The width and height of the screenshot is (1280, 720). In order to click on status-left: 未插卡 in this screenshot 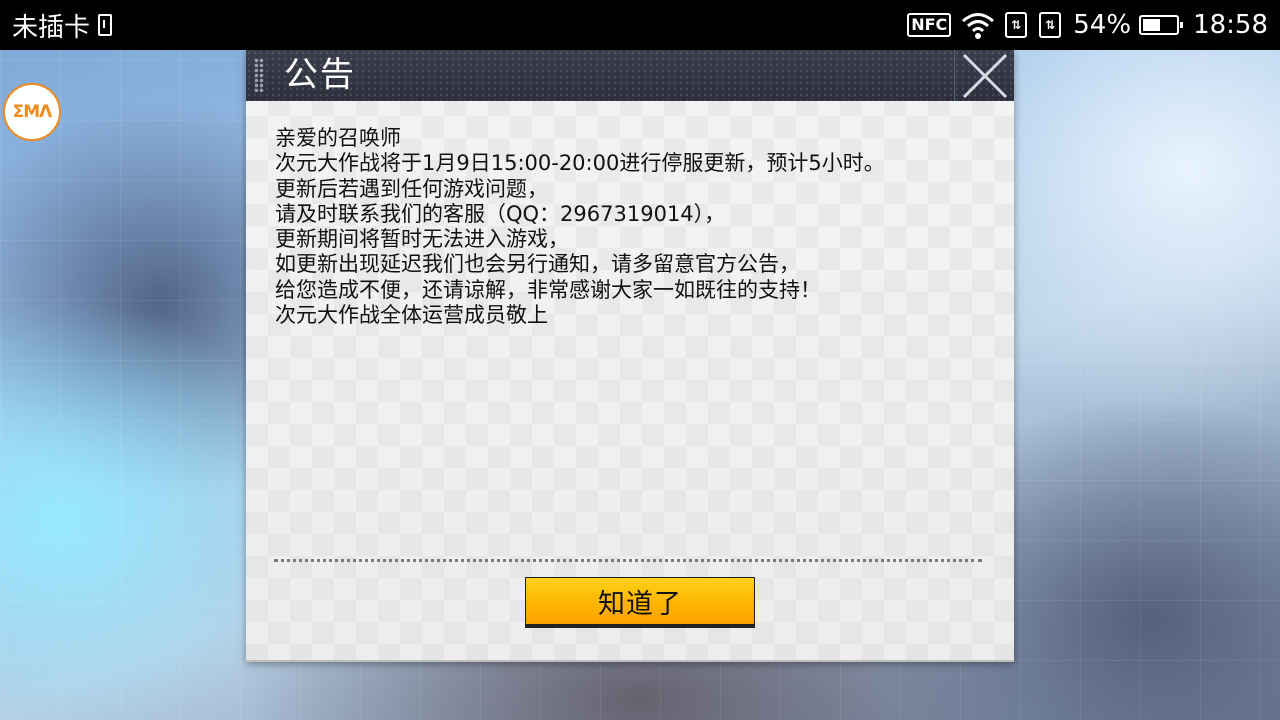, I will do `click(62, 25)`.